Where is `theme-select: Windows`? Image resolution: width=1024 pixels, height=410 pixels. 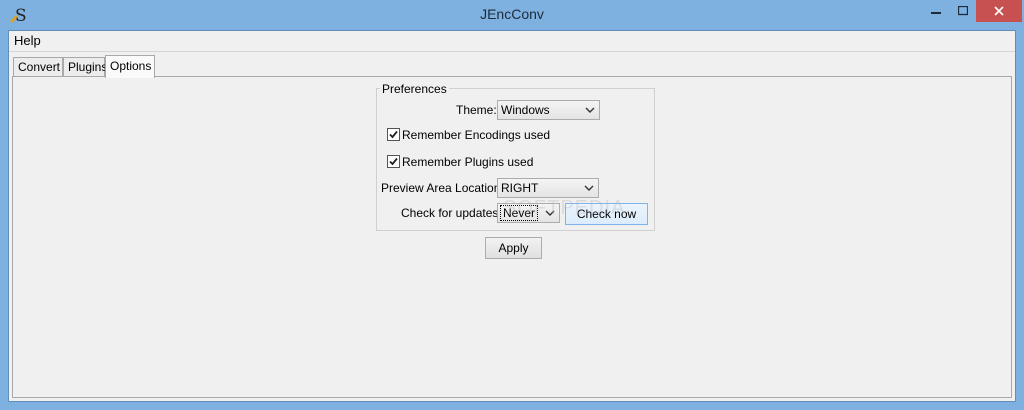 theme-select: Windows is located at coordinates (548, 110).